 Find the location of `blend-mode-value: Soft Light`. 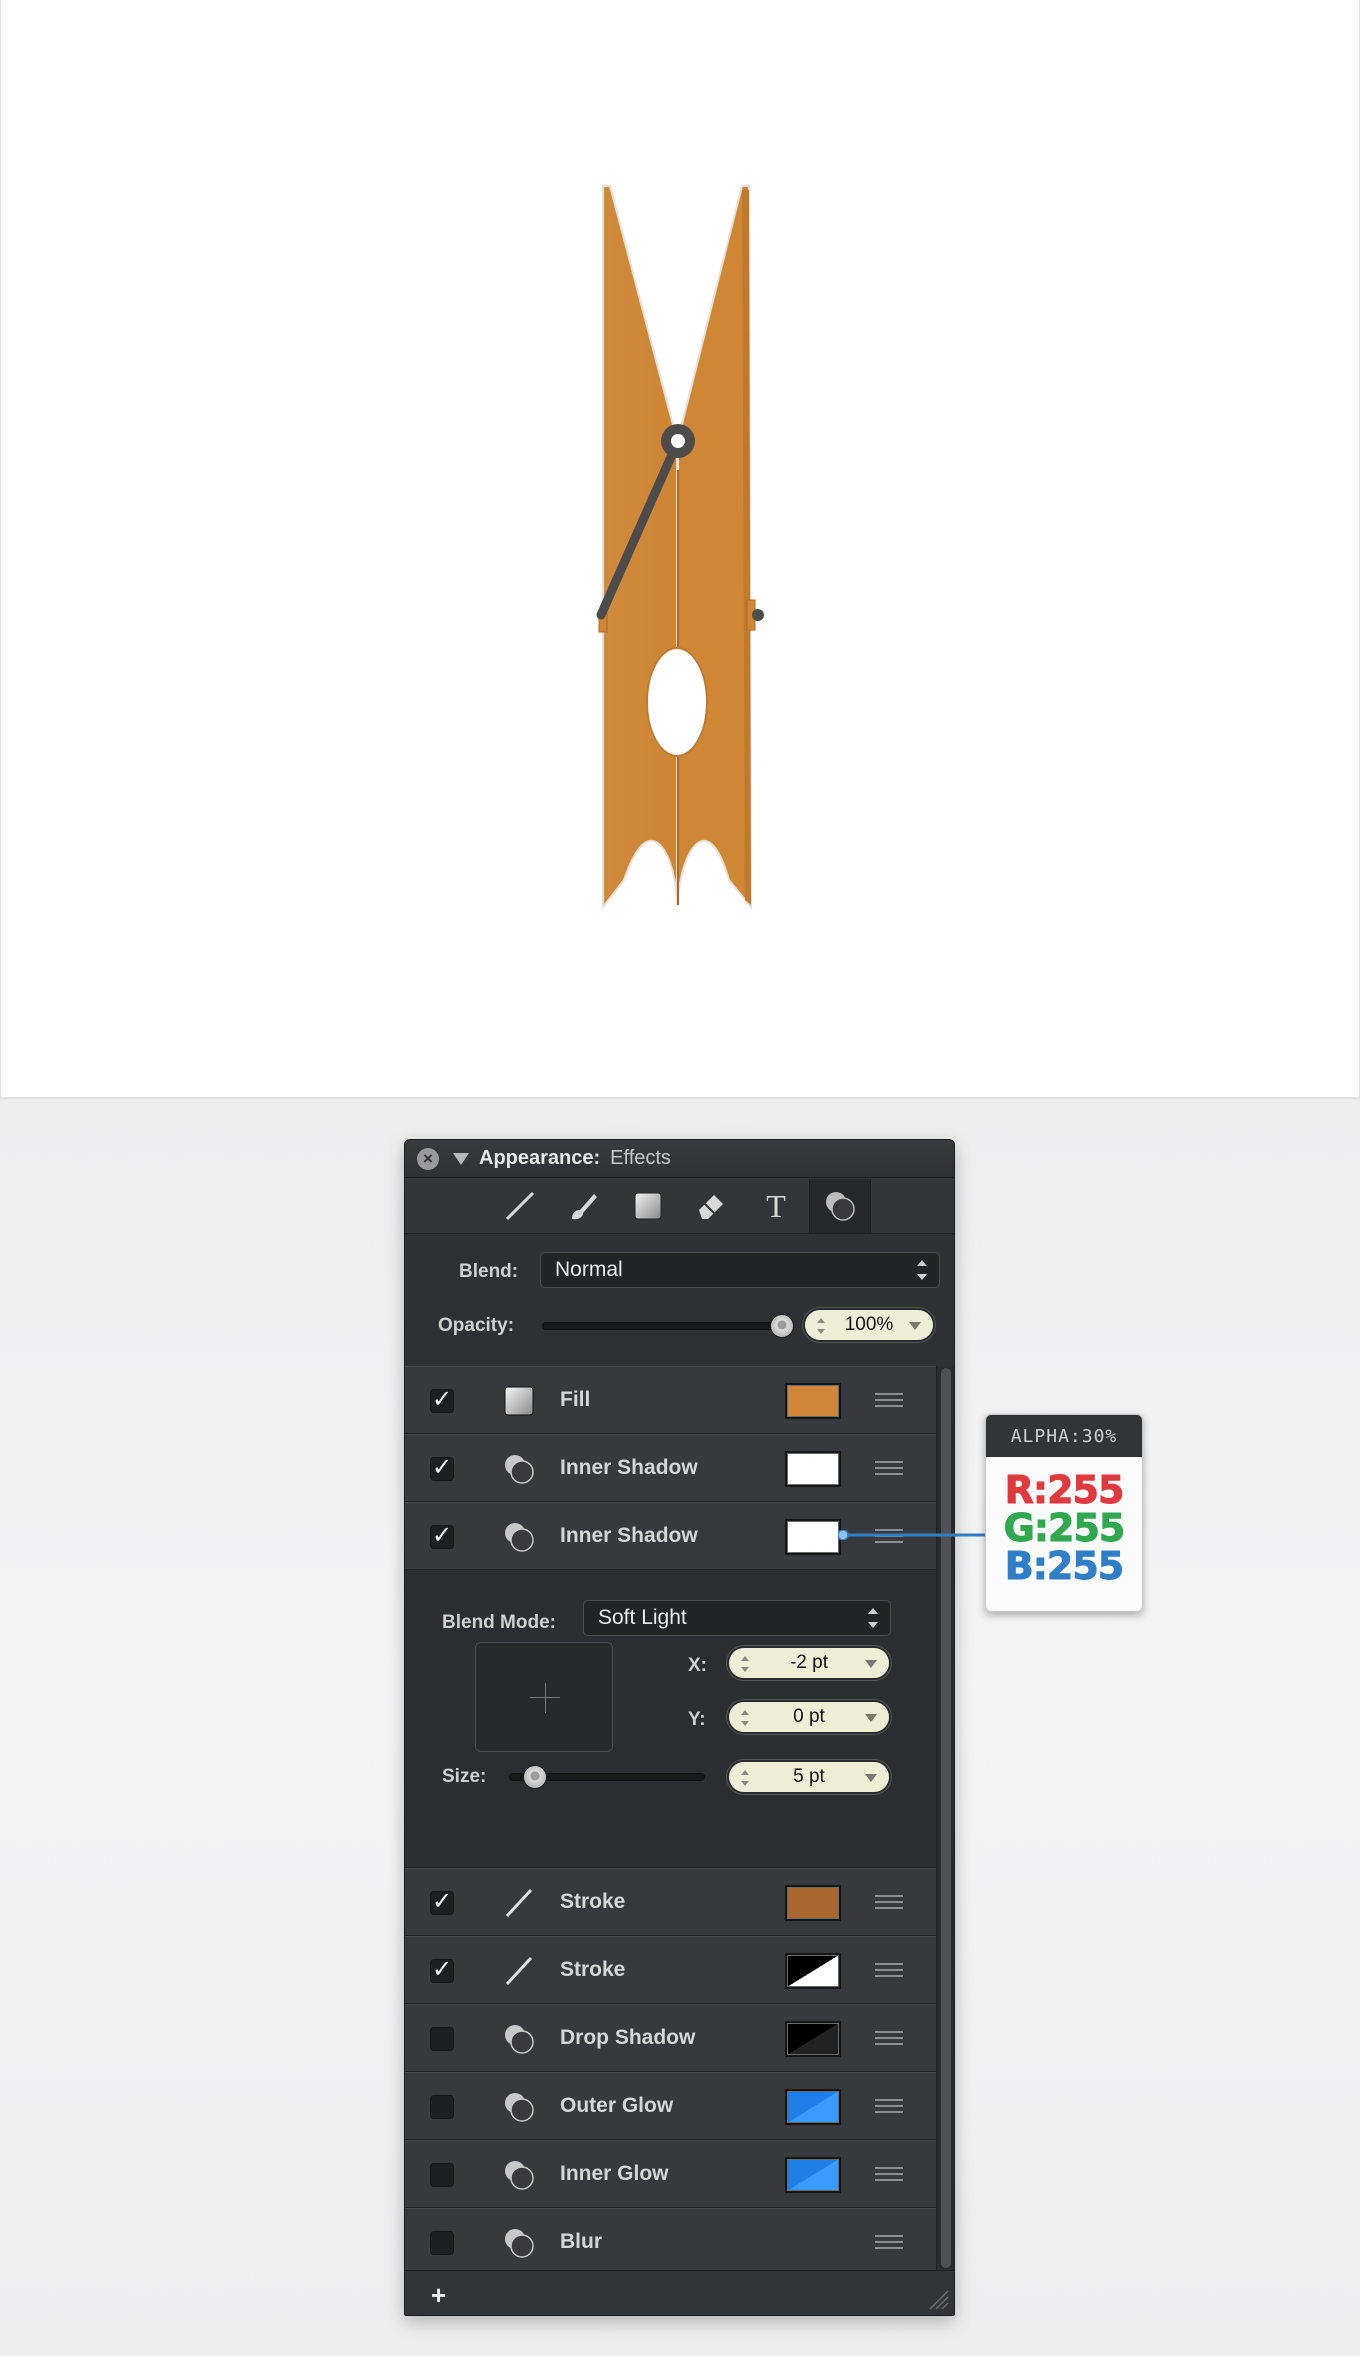

blend-mode-value: Soft Light is located at coordinates (642, 1617).